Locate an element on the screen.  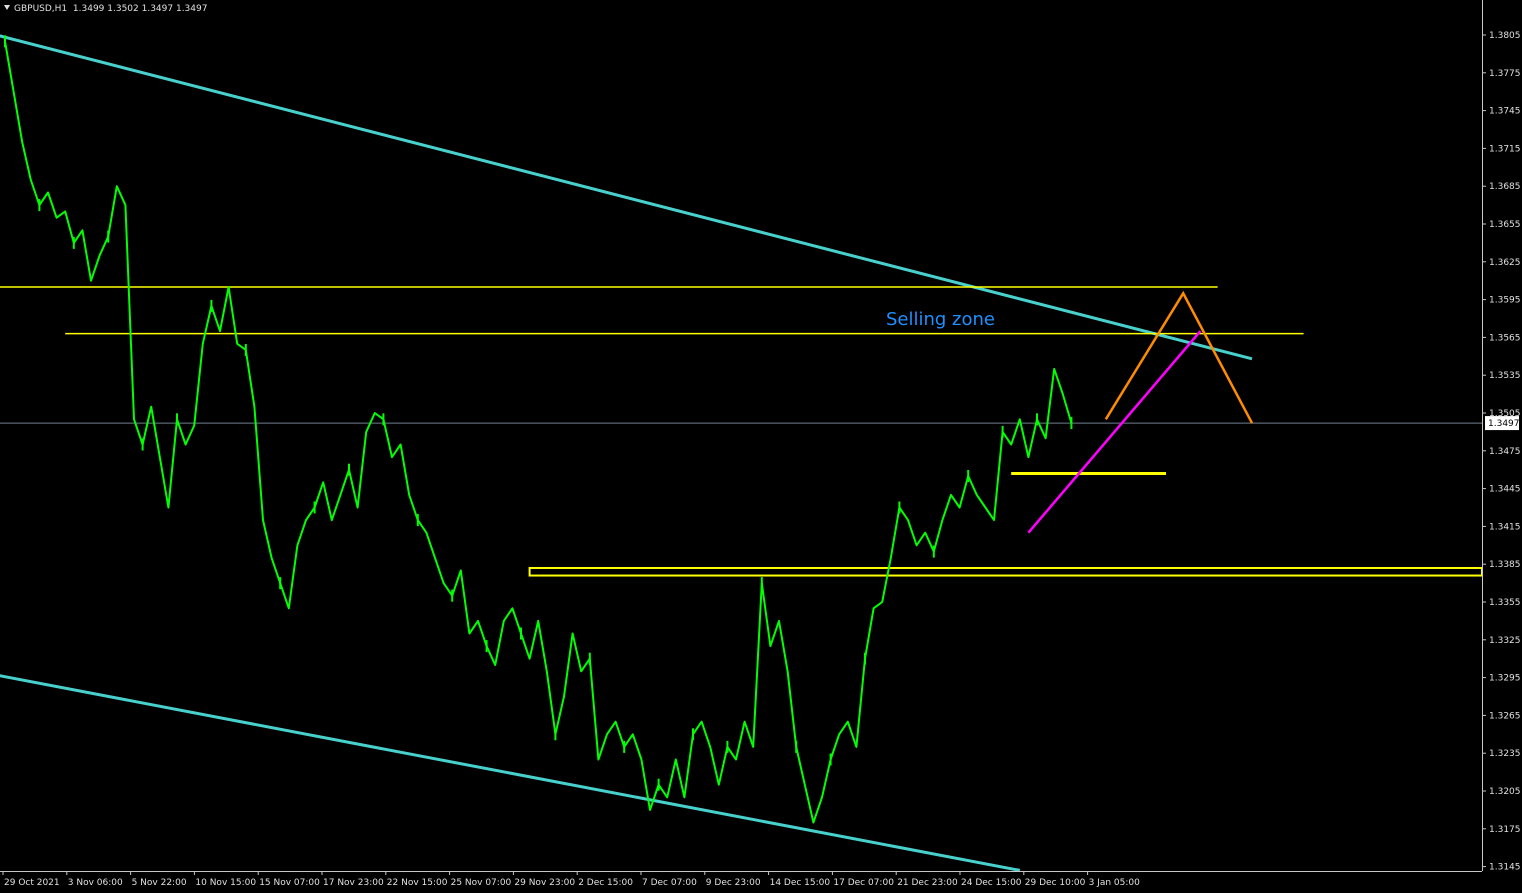
y-tick-label: 1.3205 is located at coordinates (1505, 792).